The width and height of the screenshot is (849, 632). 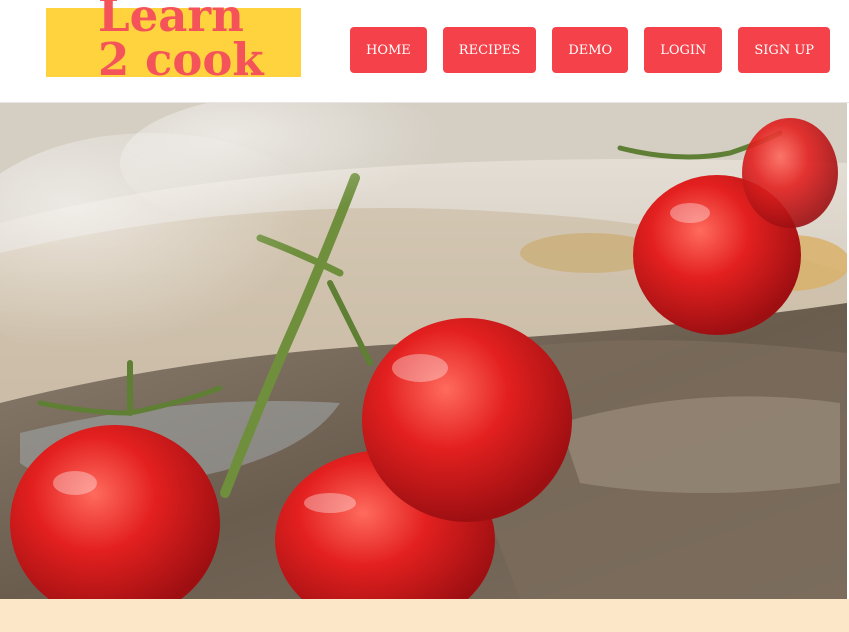 I want to click on nav-demo-button: DEMO, so click(x=590, y=50).